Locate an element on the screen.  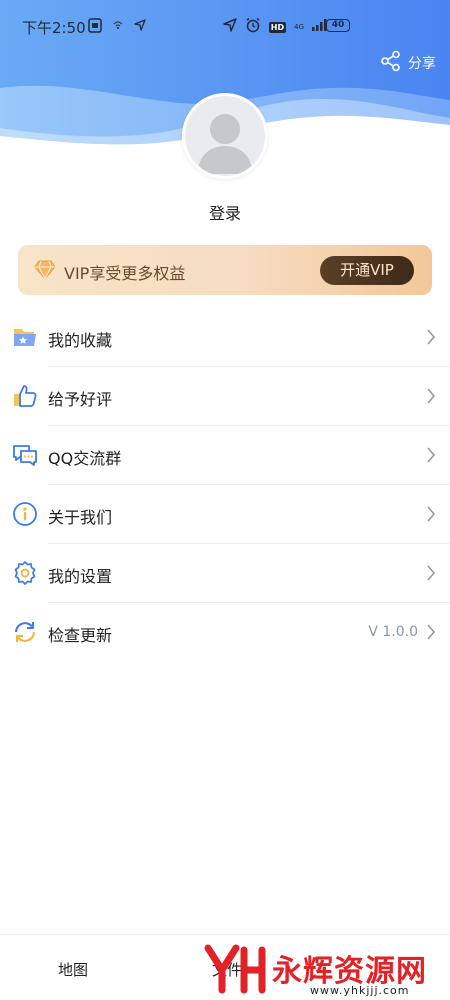
menu-item-about-us: 关于我们 is located at coordinates (225, 514).